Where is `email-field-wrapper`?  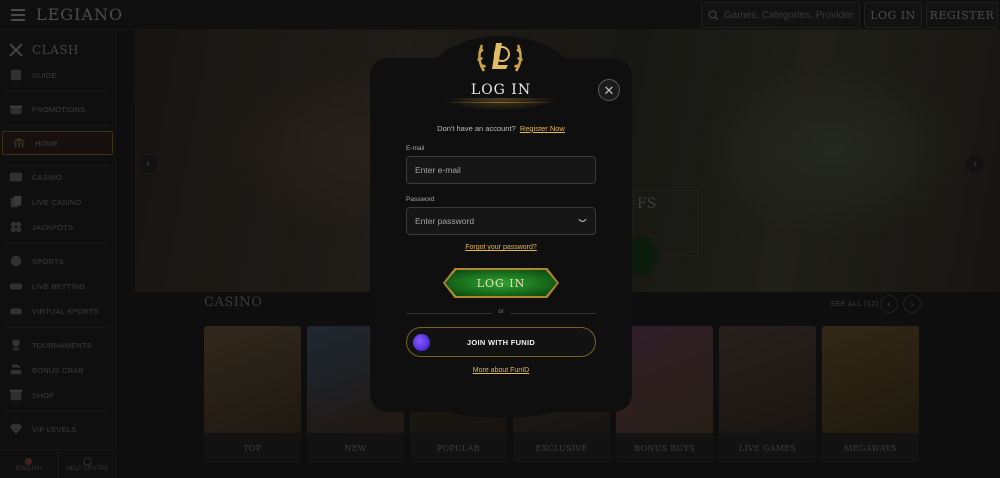 email-field-wrapper is located at coordinates (501, 170).